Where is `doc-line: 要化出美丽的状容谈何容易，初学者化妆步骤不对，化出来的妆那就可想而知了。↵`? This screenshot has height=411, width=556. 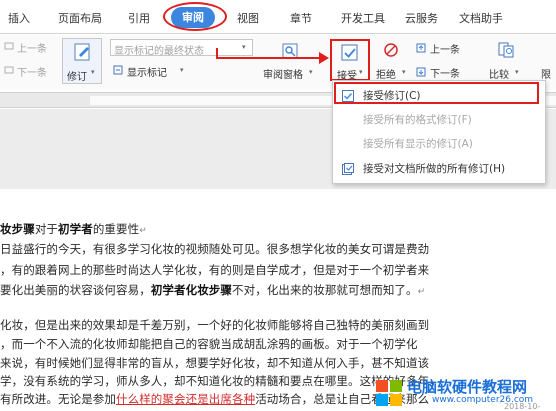
doc-line: 要化出美丽的状容谈何容易，初学者化妆步骤不对，化出来的妆那就可想而知了。↵ is located at coordinates (212, 290).